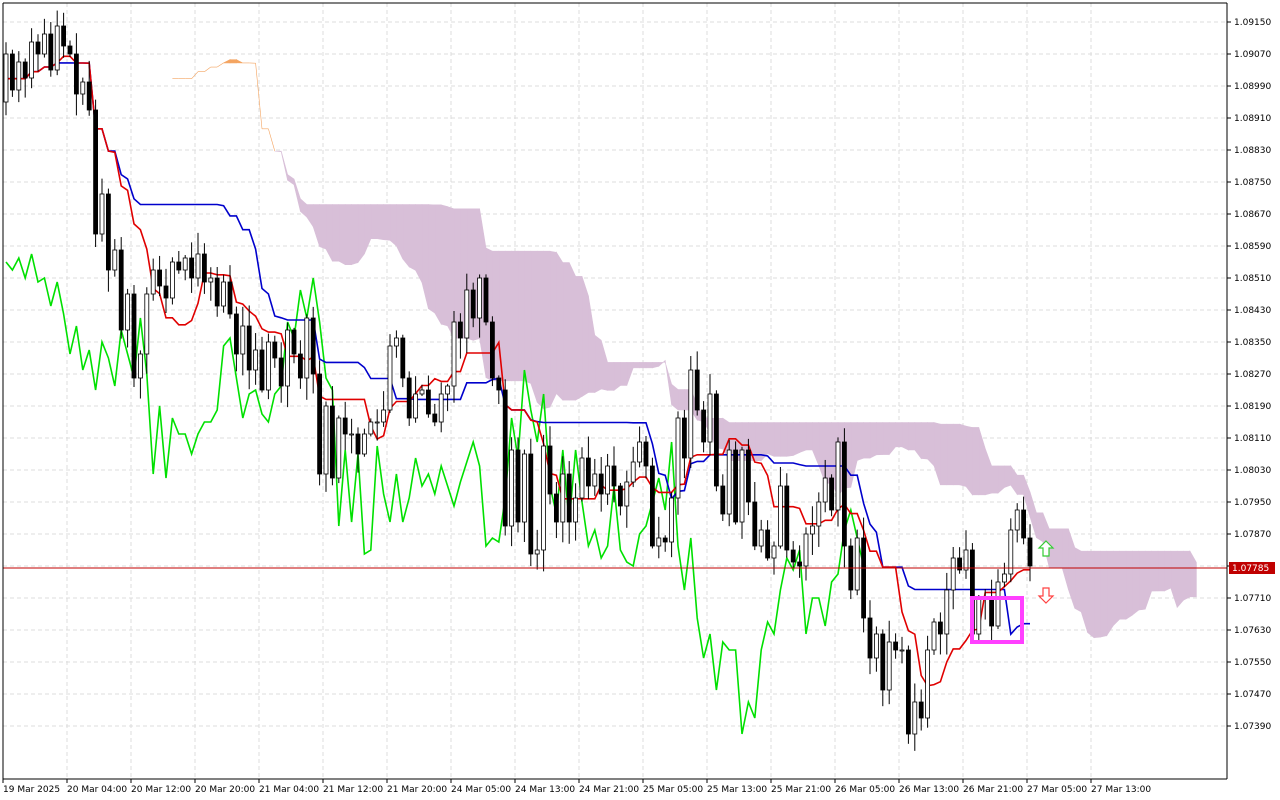  Describe the element at coordinates (737, 790) in the screenshot. I see `time-tick-label: 25 Mar 13:00` at that location.